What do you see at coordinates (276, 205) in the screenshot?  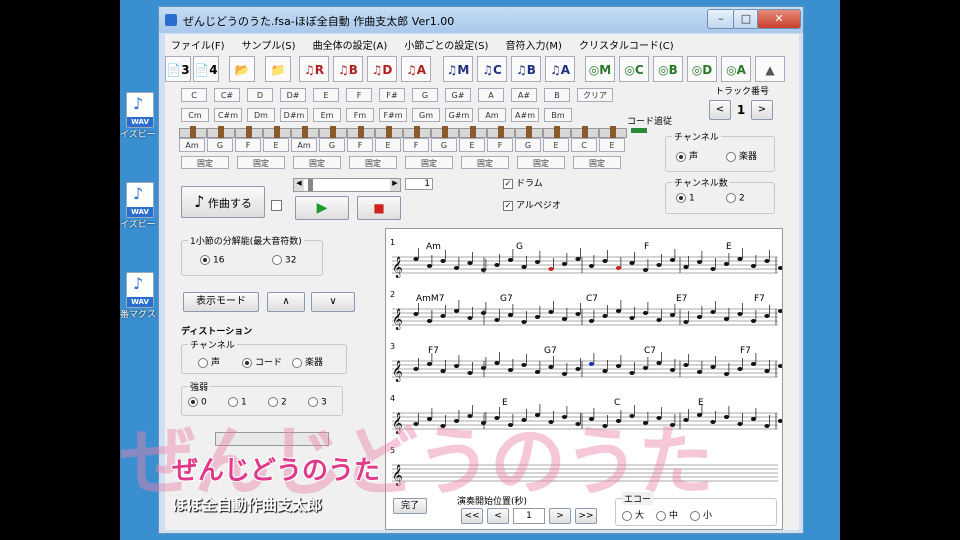 I see `compose-checkbox` at bounding box center [276, 205].